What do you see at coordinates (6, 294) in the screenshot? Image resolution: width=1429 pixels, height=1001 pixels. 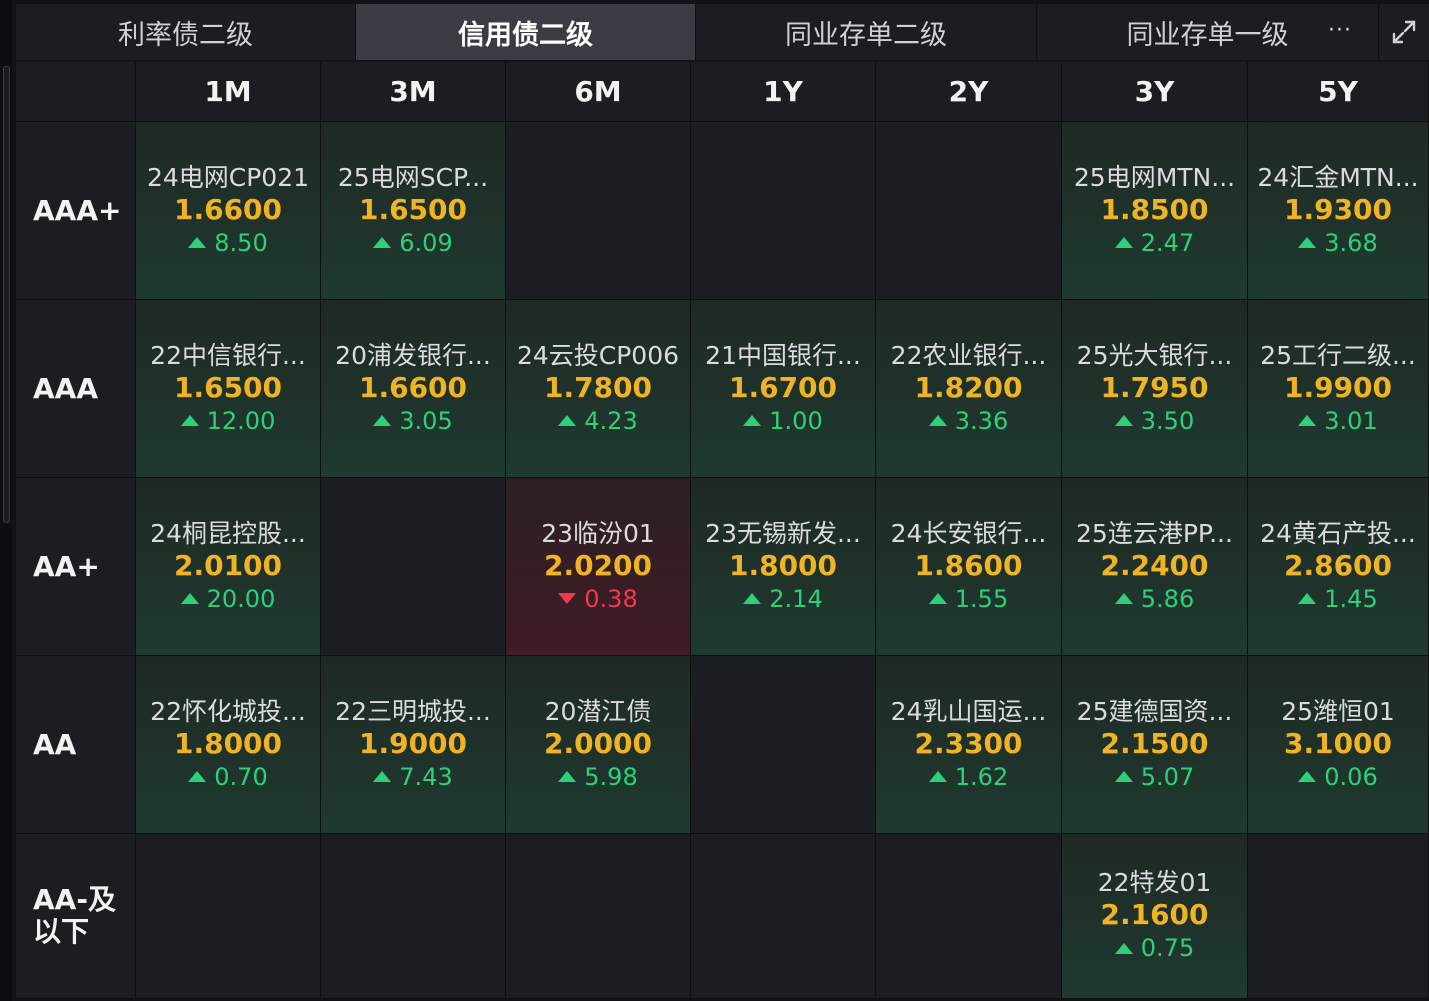 I see `scrollbar-handle` at bounding box center [6, 294].